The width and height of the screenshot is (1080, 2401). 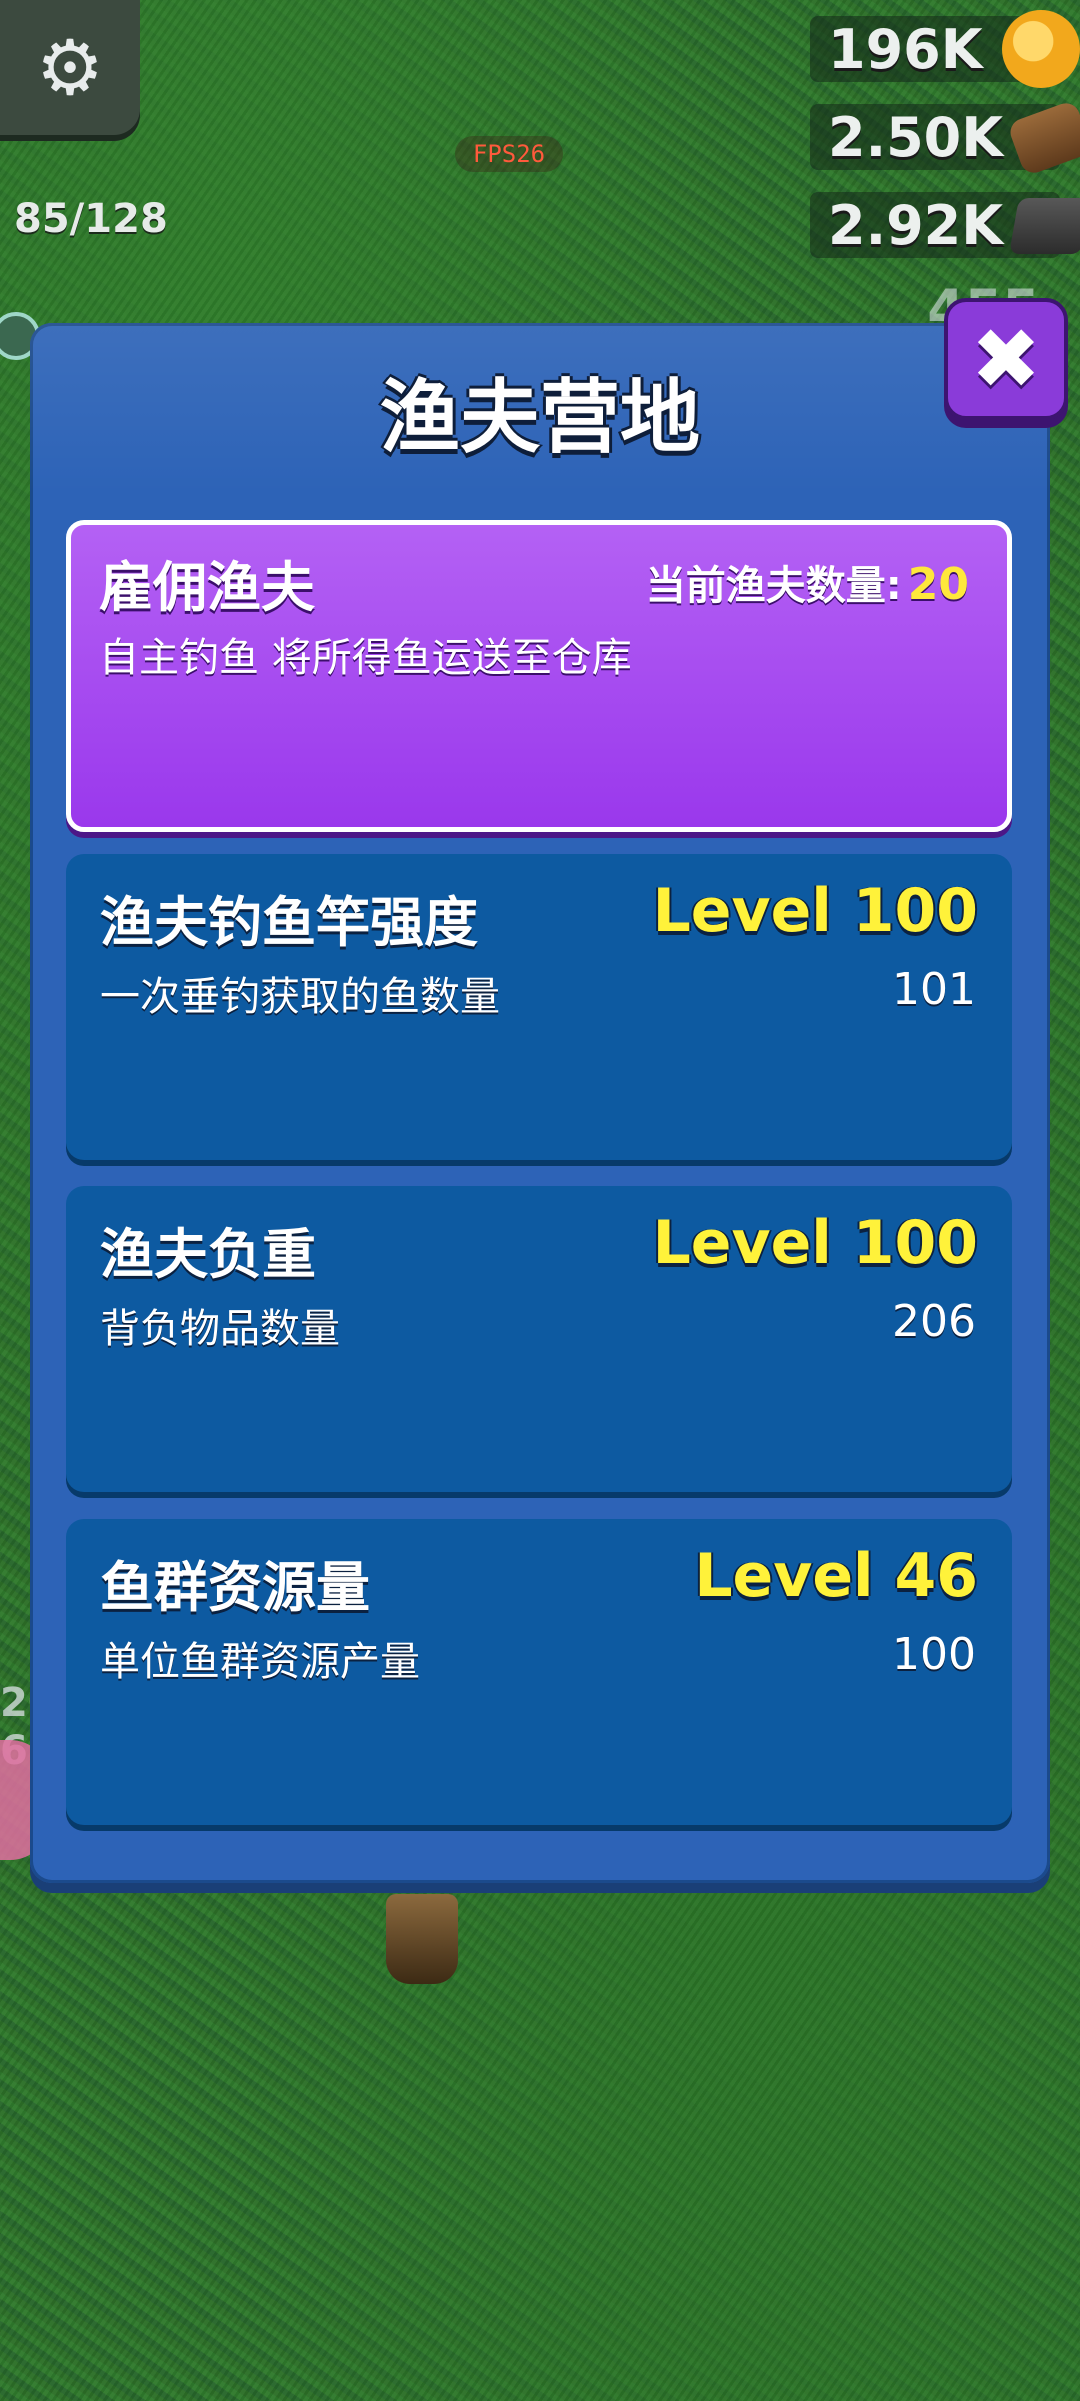 I want to click on stone-block-icon, so click(x=1044, y=226).